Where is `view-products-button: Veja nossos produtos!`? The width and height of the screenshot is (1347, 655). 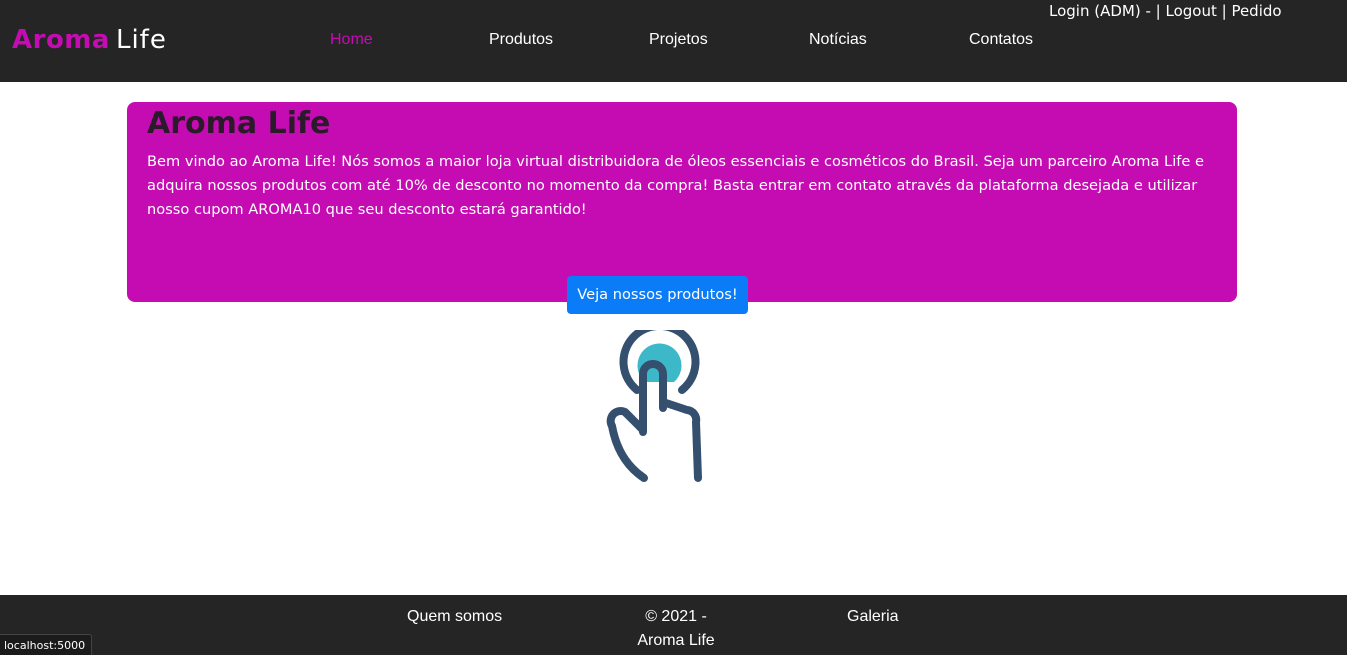
view-products-button: Veja nossos produtos! is located at coordinates (657, 295).